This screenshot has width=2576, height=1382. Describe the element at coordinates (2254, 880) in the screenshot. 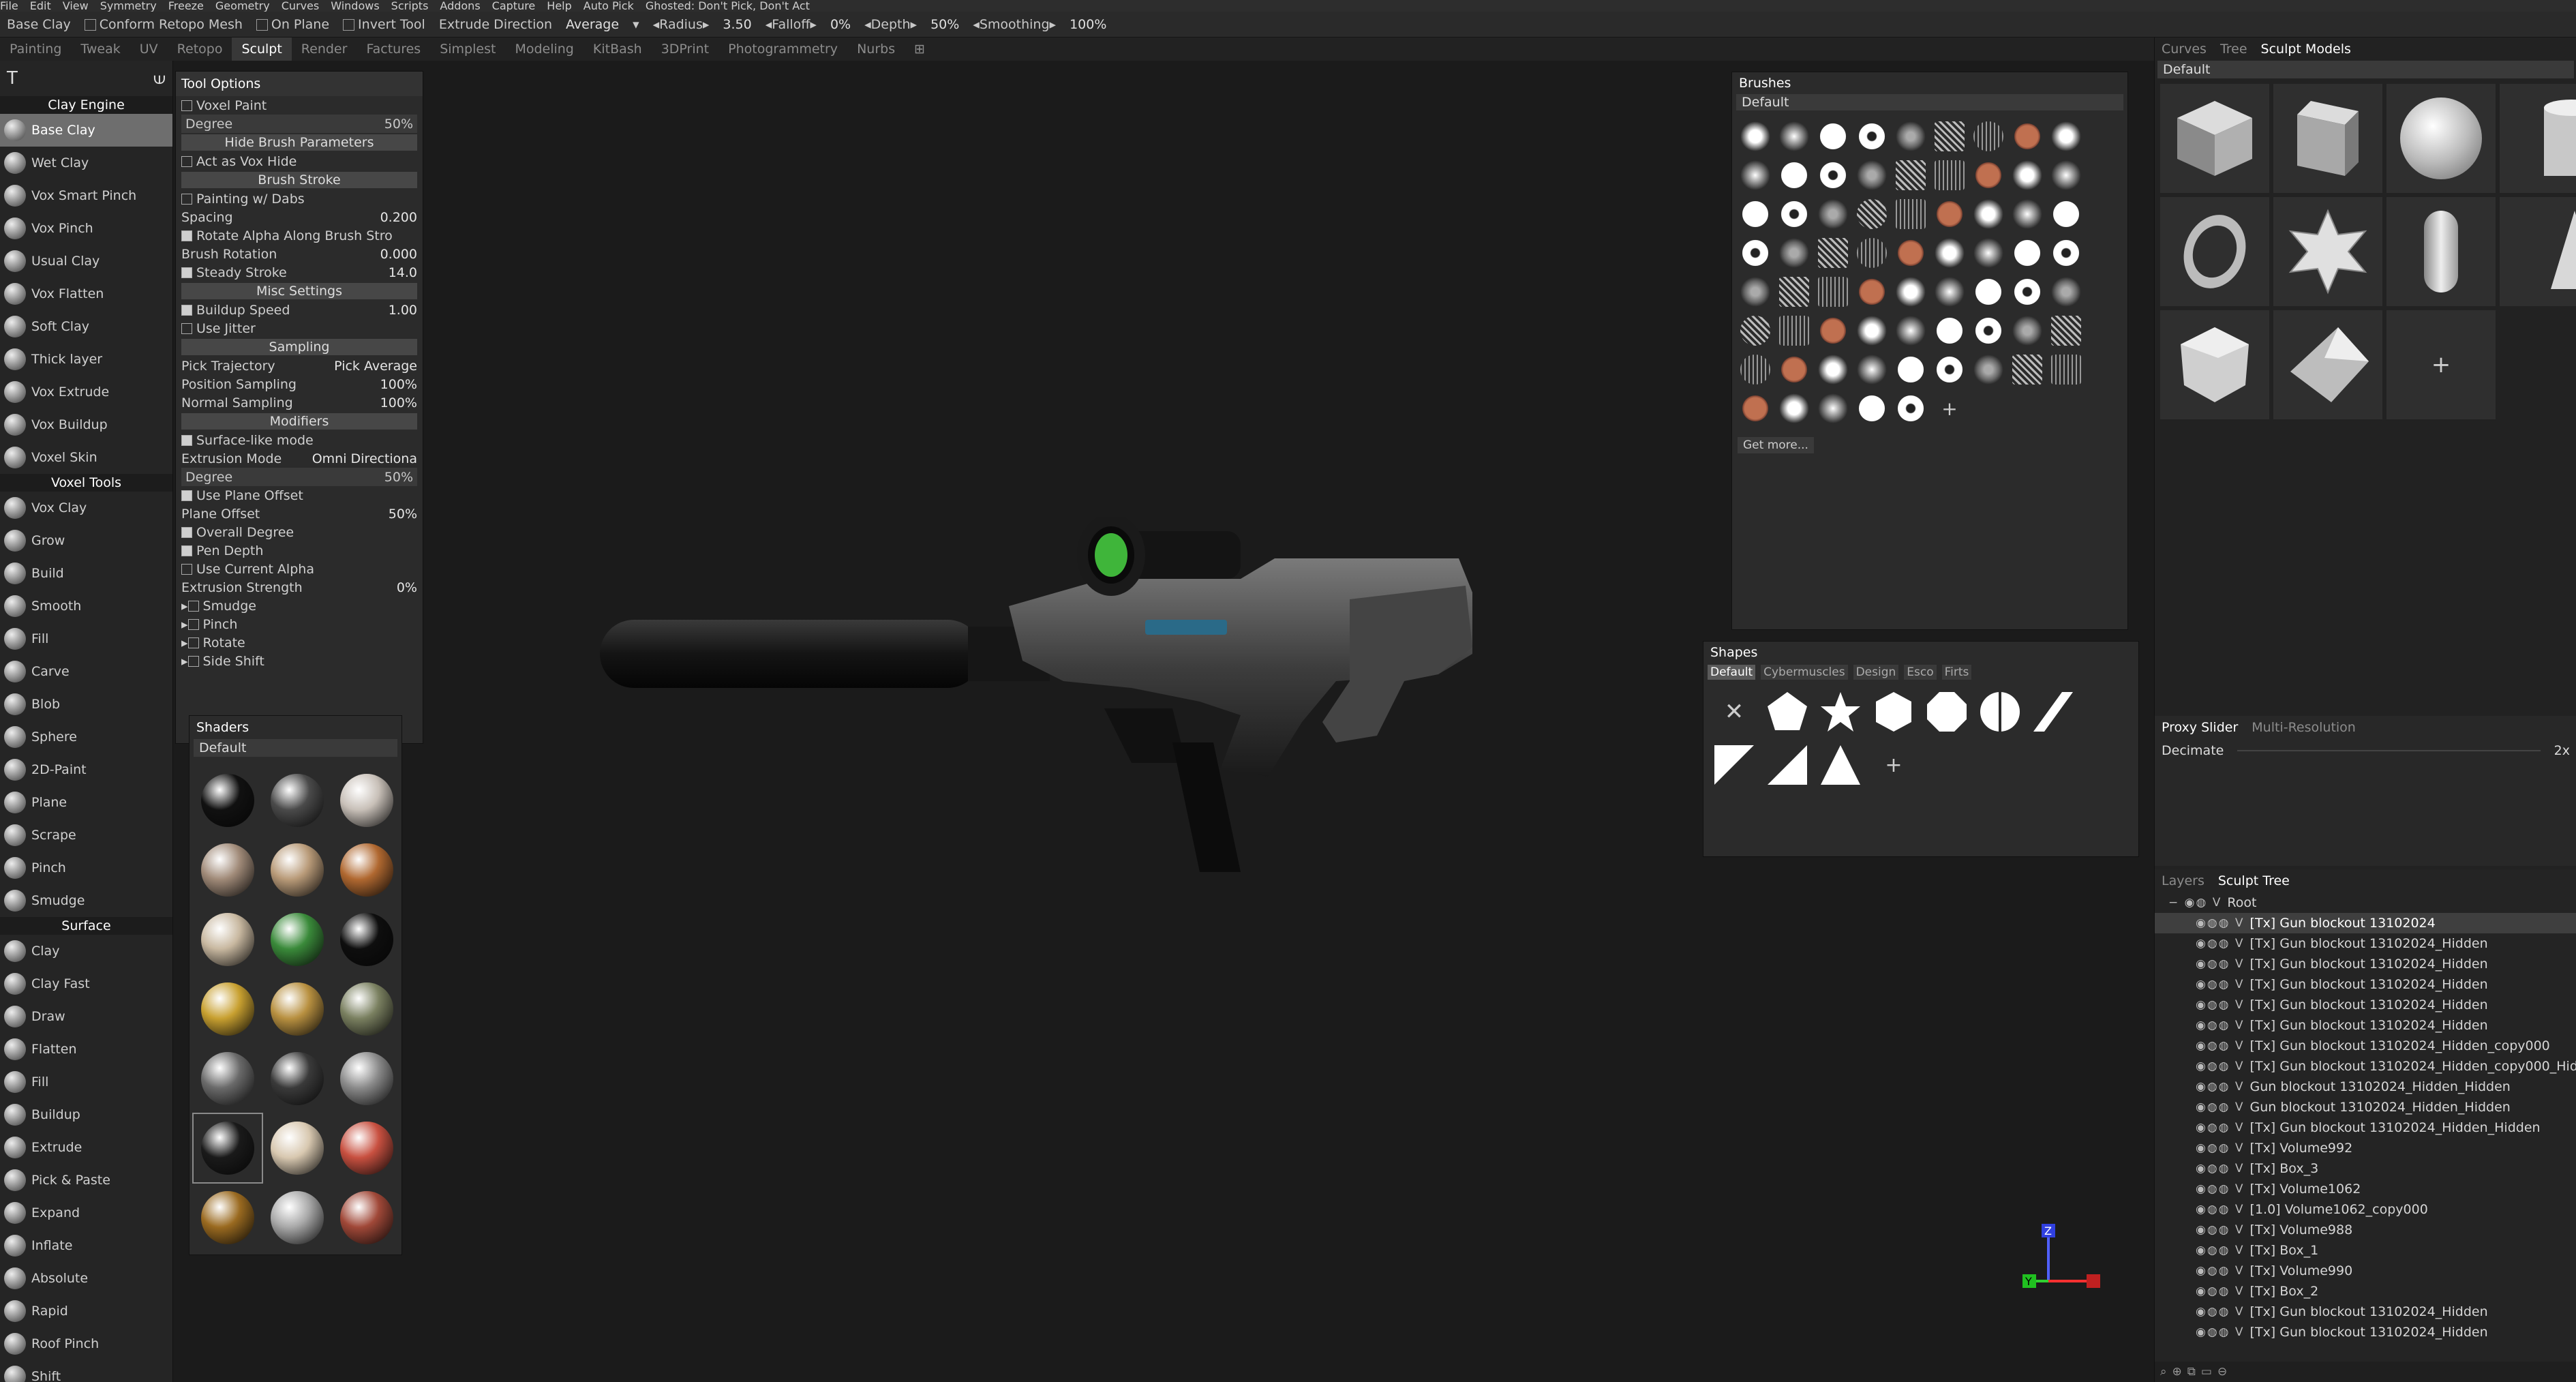

I see `tab-sculpt-tree: Sculpt Tree` at that location.